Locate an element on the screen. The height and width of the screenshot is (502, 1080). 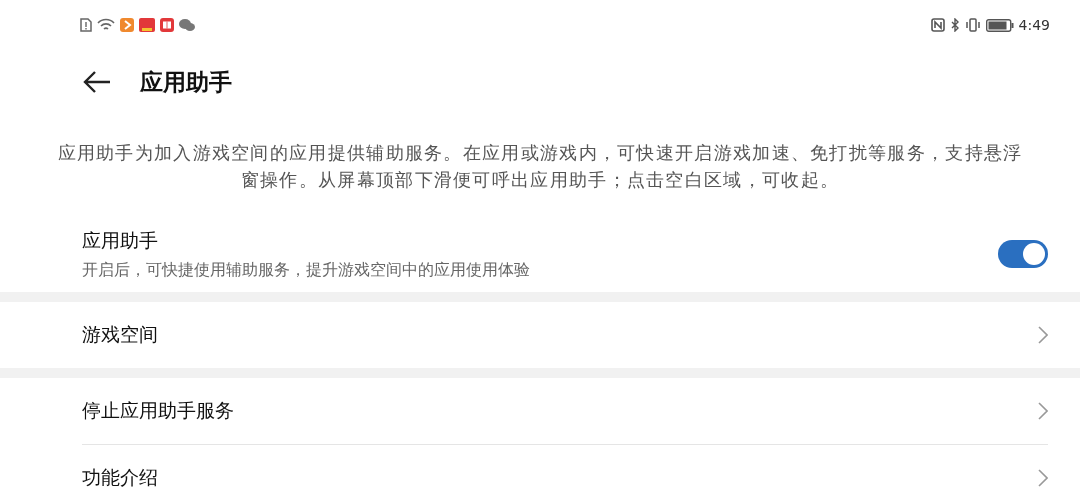
menu-item: 停止应用助手服务 is located at coordinates (158, 411).